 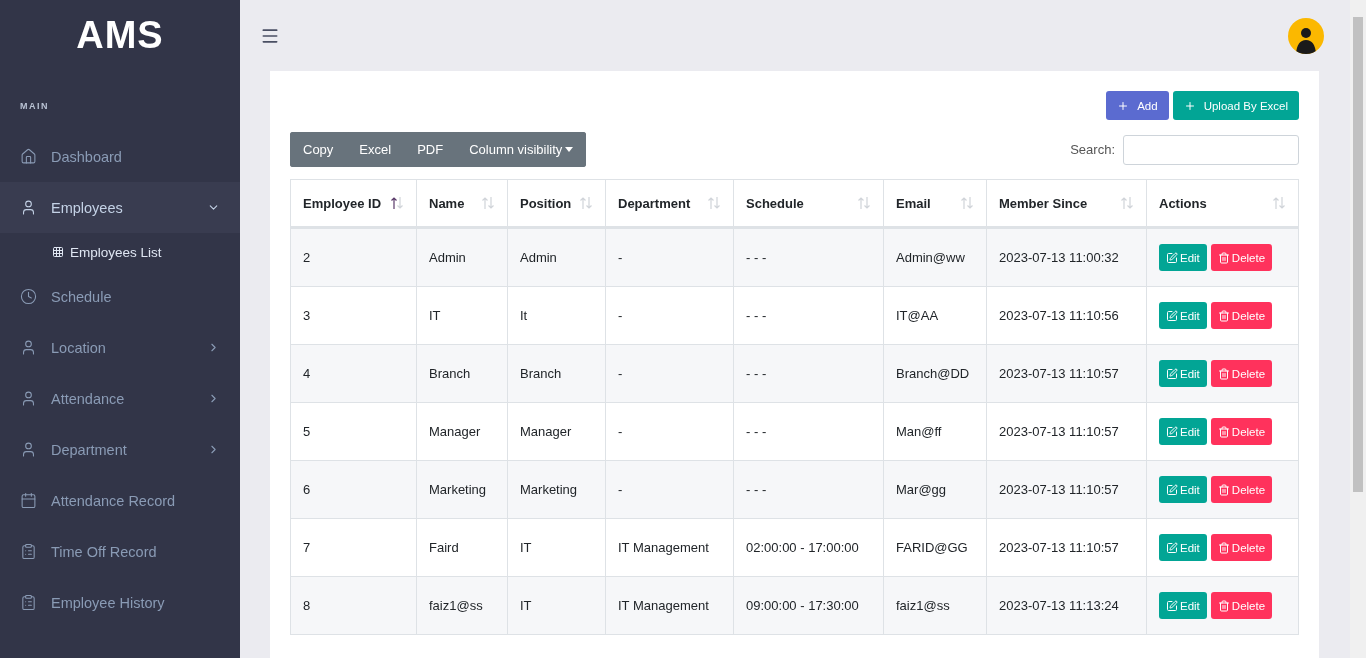 I want to click on nav-item: Employees, so click(x=120, y=207).